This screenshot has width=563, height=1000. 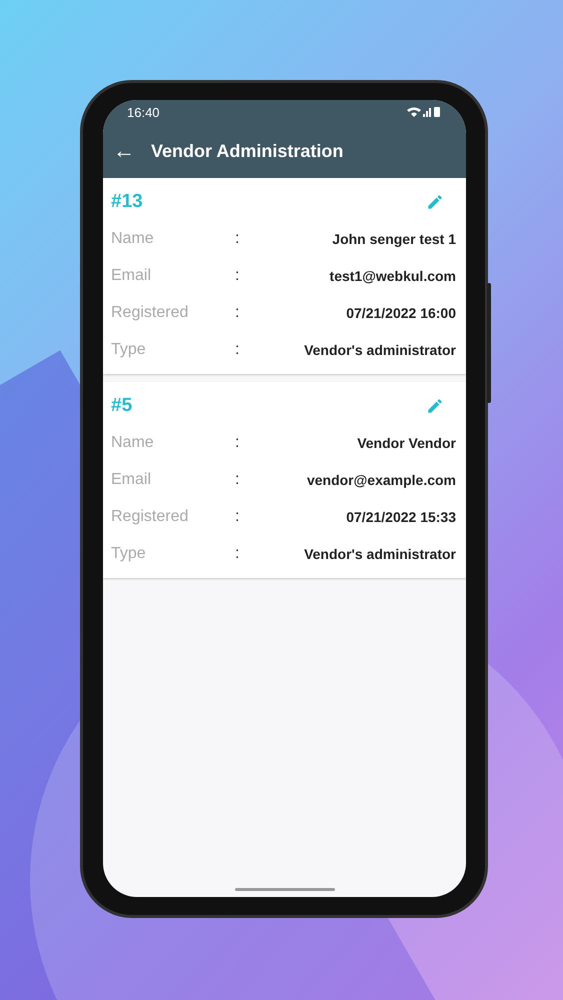 I want to click on field-value: vendor@example.com, so click(x=381, y=480).